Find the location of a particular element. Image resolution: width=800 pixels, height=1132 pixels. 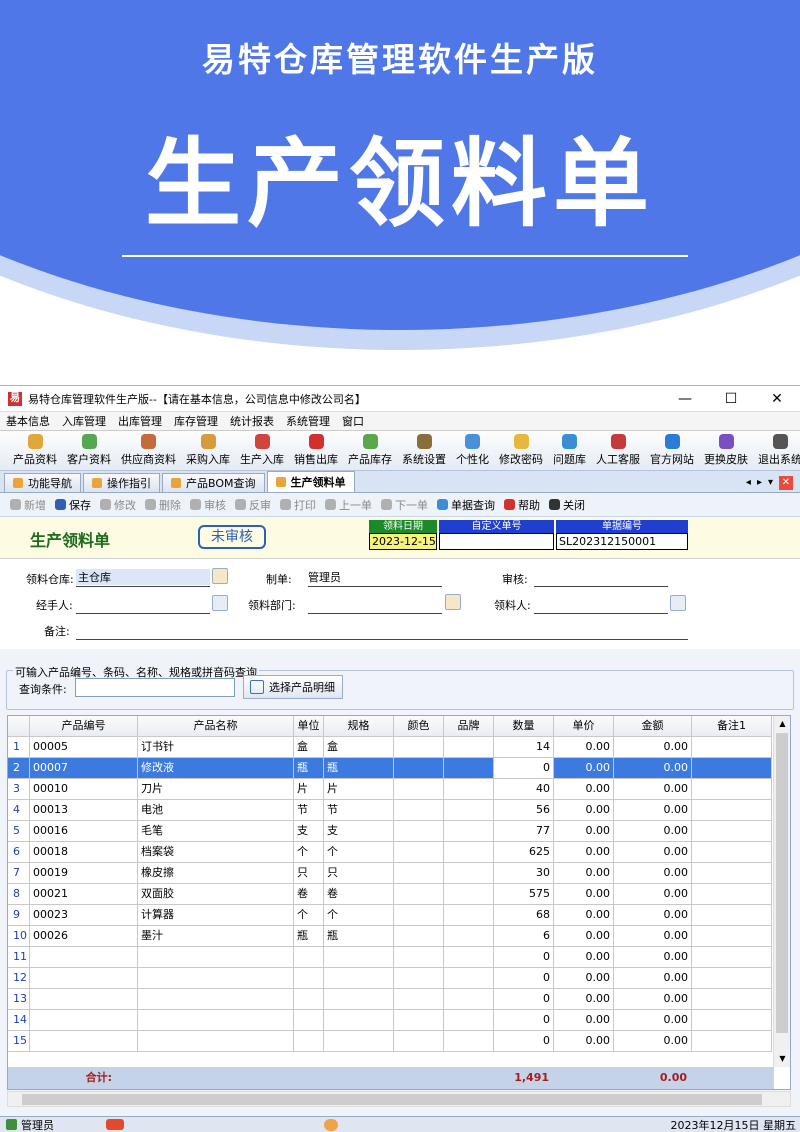

action-button-1: 保存 is located at coordinates (73, 505).